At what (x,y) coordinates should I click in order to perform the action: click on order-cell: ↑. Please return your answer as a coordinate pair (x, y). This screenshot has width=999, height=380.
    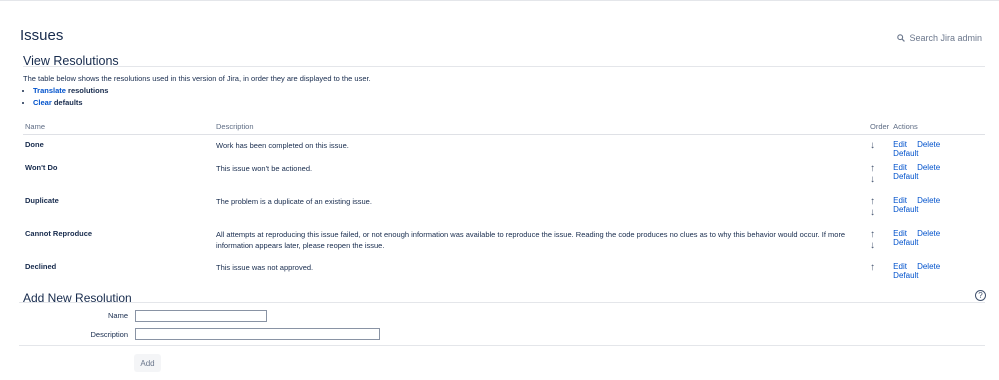
    Looking at the image, I should click on (879, 269).